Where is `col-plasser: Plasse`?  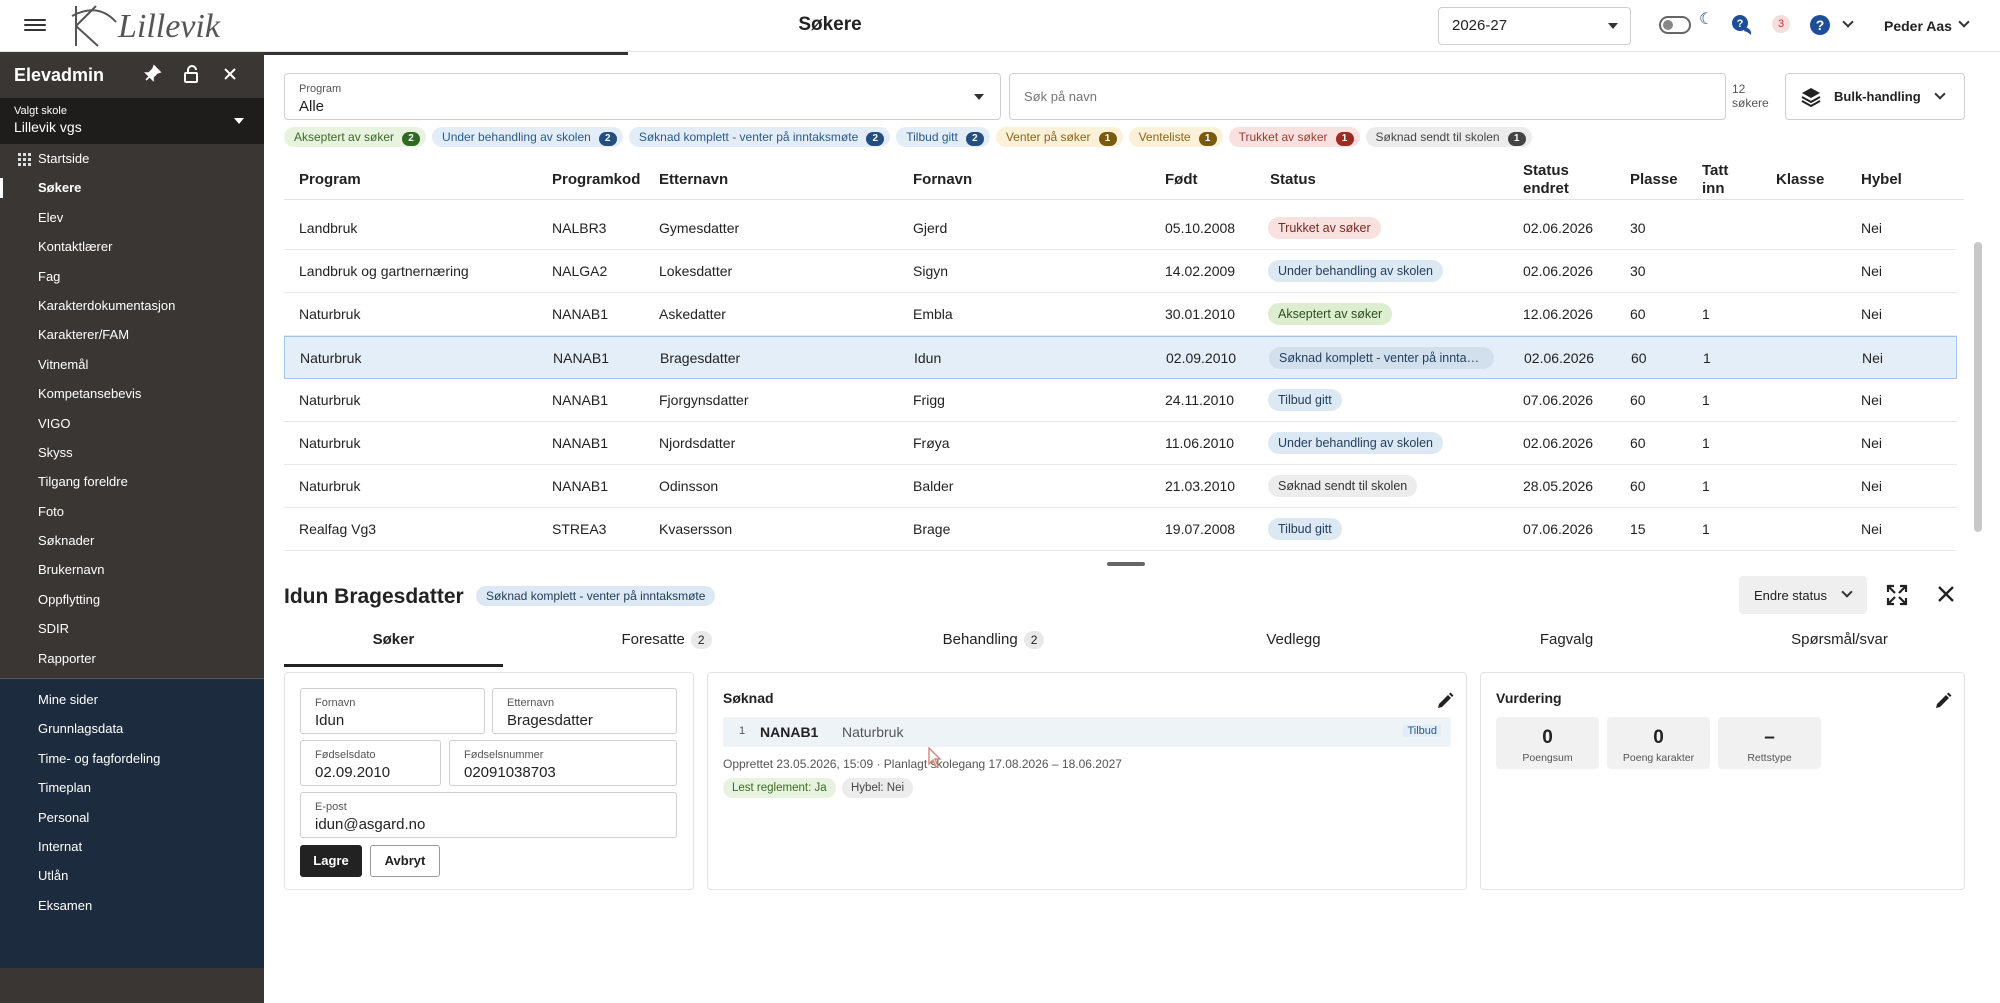
col-plasser: Plasse is located at coordinates (1654, 179).